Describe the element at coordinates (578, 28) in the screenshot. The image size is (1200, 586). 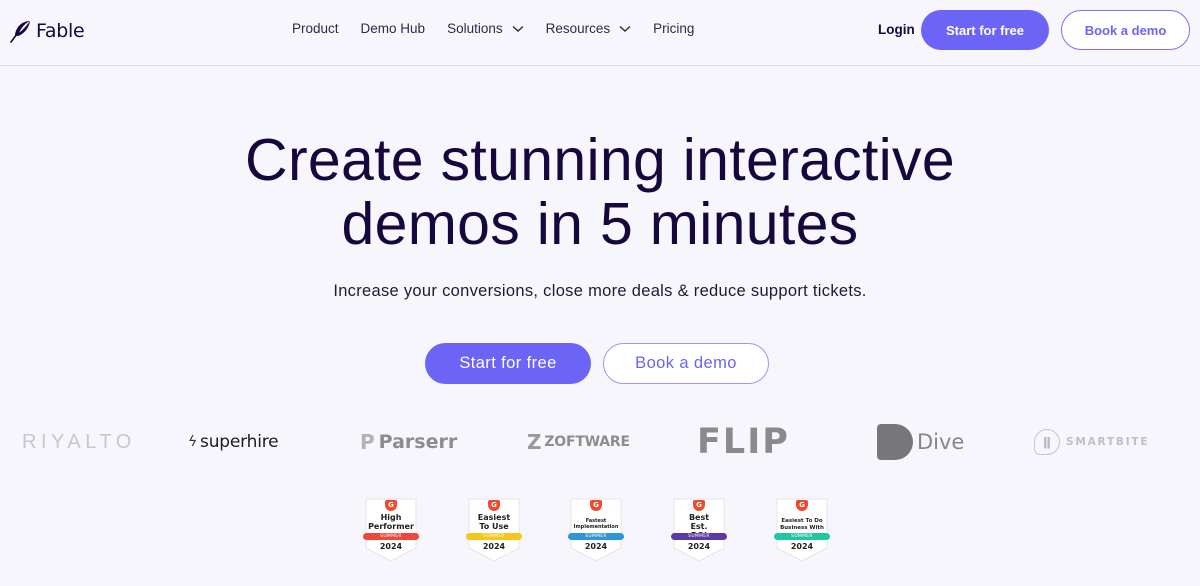
I see `nav-label: Resources` at that location.